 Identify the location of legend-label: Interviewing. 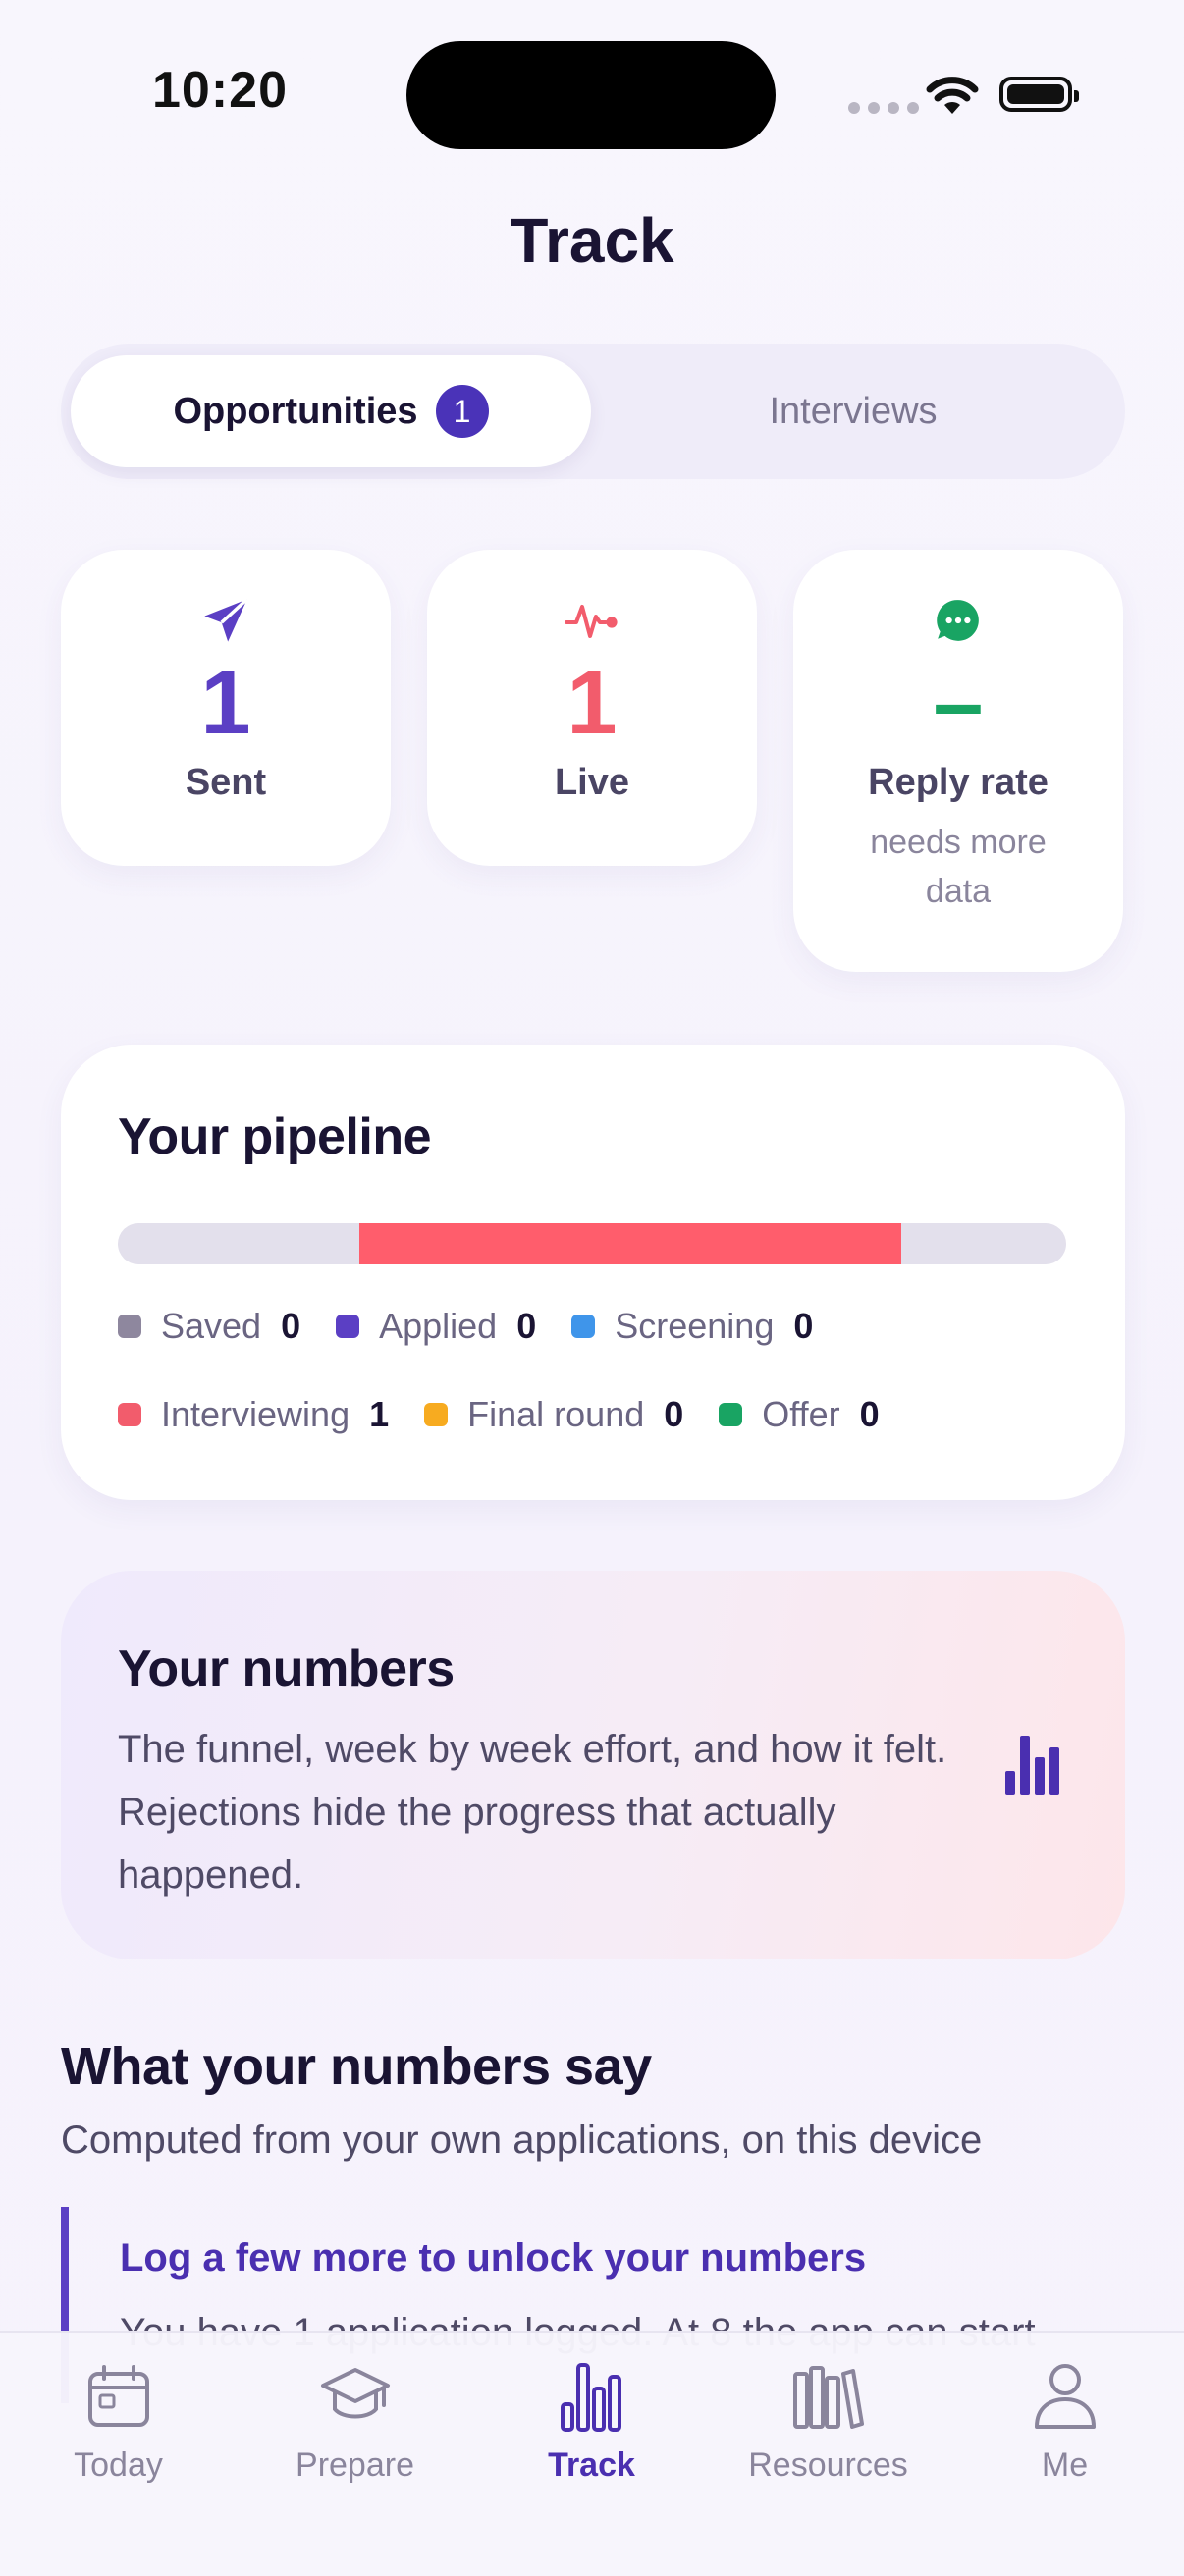
(256, 1414).